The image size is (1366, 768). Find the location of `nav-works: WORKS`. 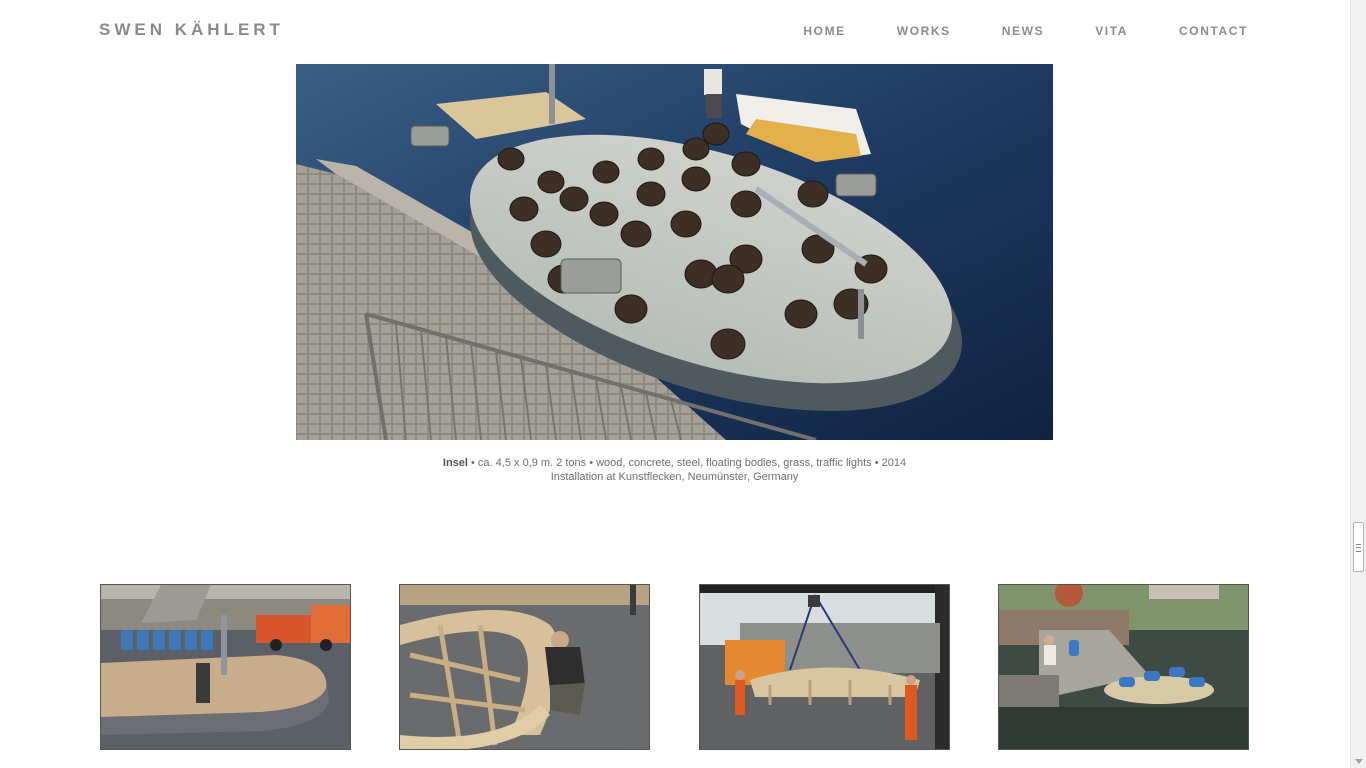

nav-works: WORKS is located at coordinates (924, 31).